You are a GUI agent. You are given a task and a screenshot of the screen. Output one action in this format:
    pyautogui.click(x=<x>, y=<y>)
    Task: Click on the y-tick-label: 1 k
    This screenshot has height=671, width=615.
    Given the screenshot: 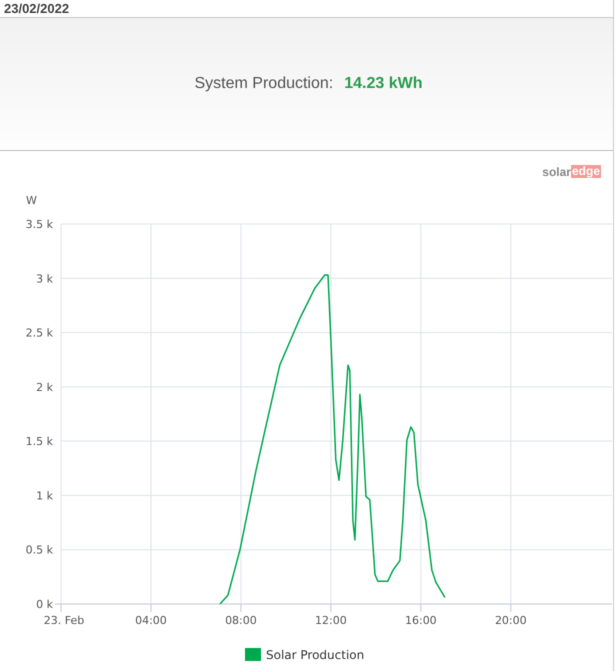 What is the action you would take?
    pyautogui.click(x=44, y=495)
    